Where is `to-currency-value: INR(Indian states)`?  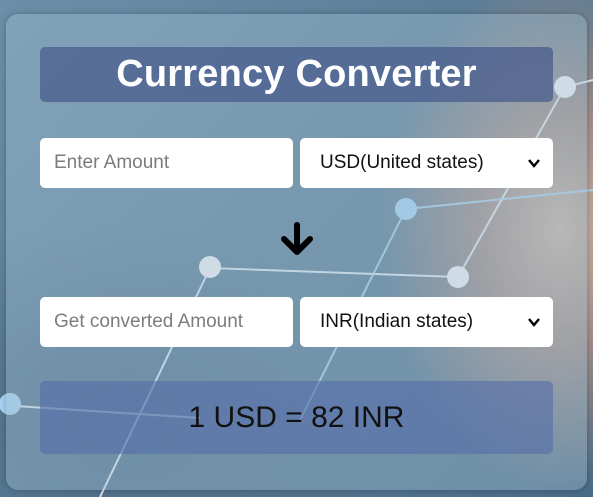 to-currency-value: INR(Indian states) is located at coordinates (397, 321).